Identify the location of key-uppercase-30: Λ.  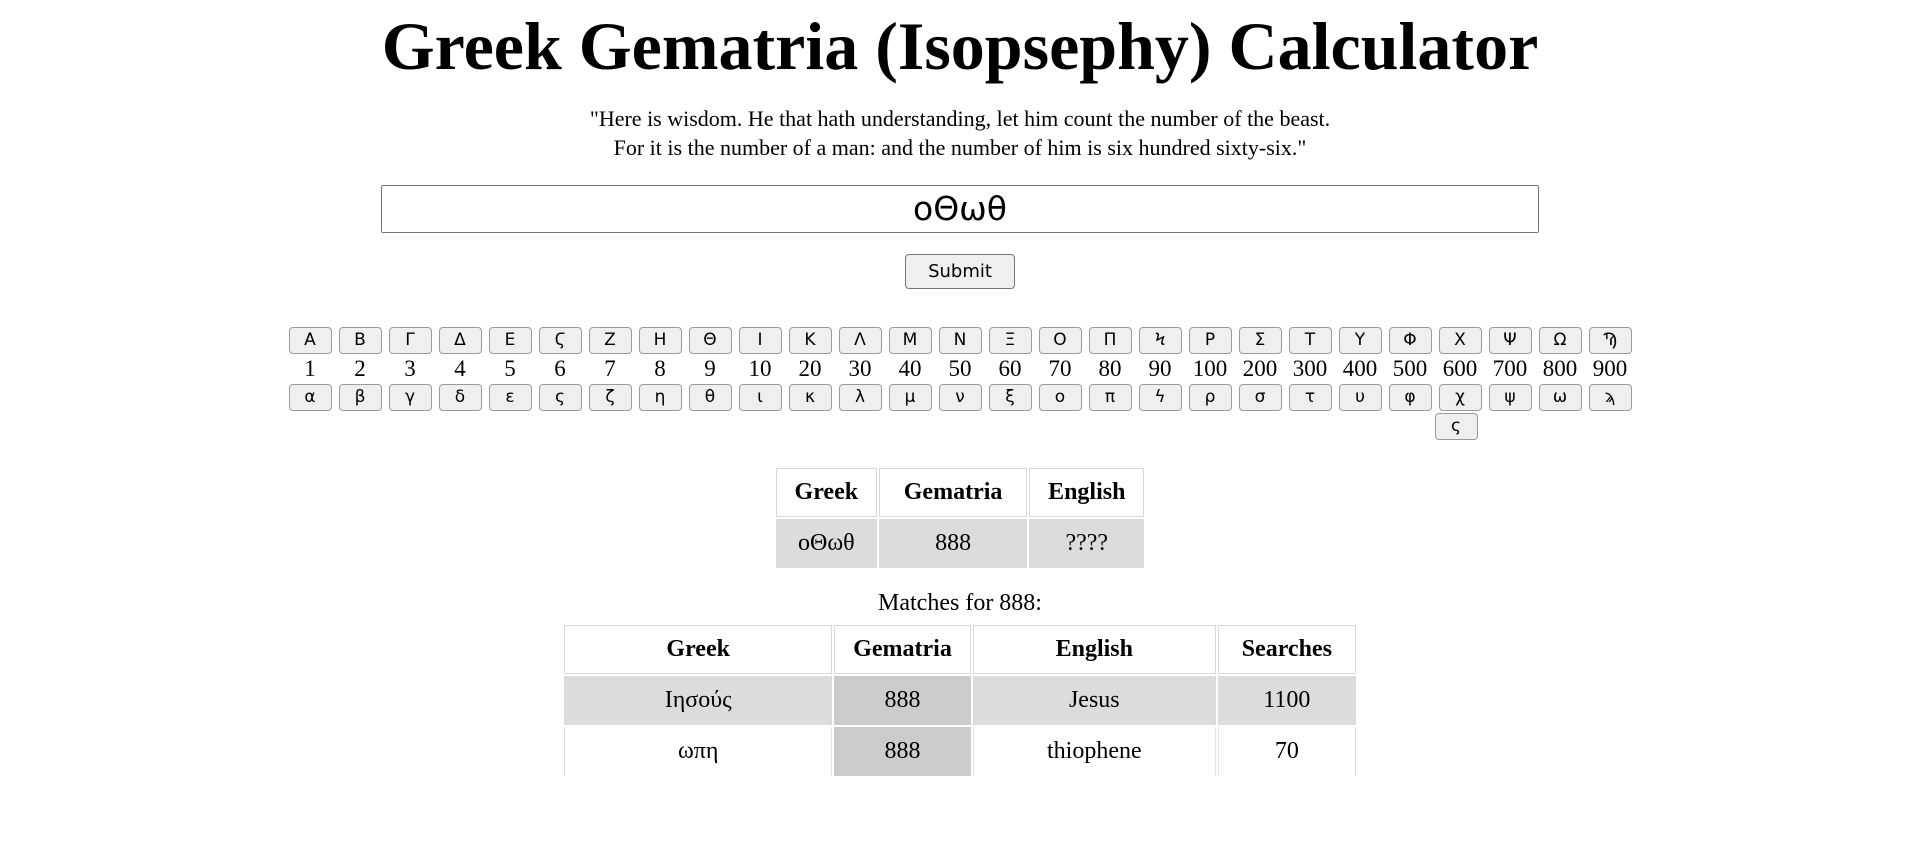
(860, 340).